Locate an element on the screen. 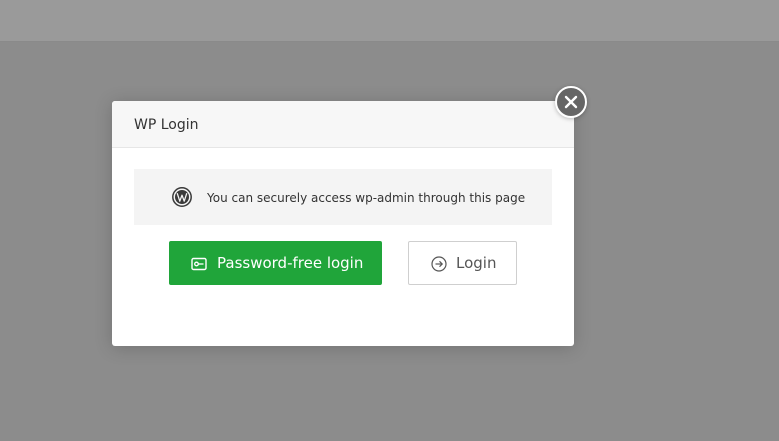 The width and height of the screenshot is (779, 441). arrow-right-circle-icon is located at coordinates (439, 266).